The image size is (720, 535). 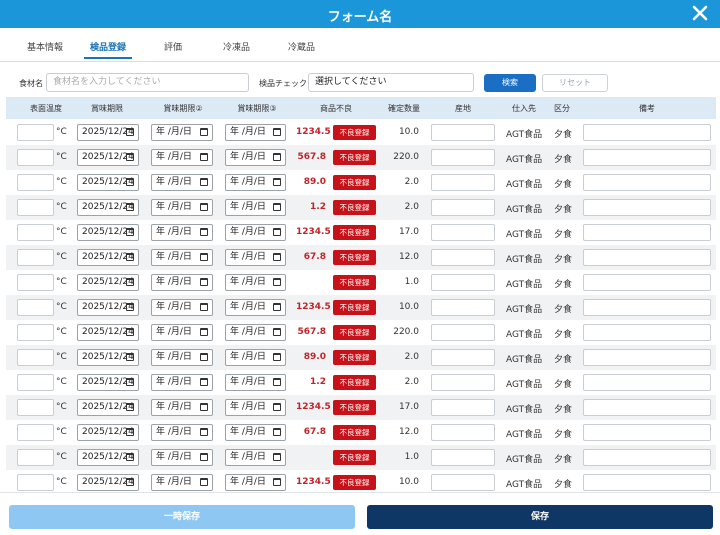 I want to click on reset-button: リセット, so click(x=575, y=83).